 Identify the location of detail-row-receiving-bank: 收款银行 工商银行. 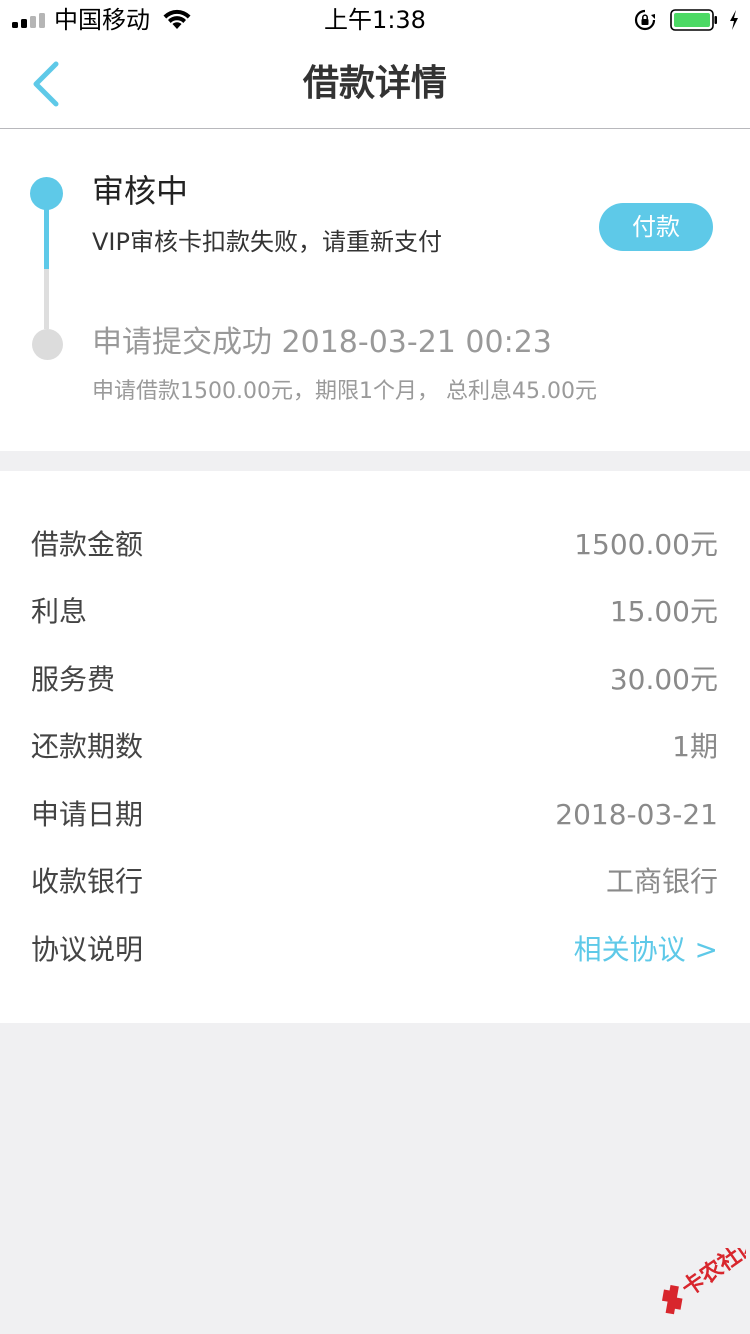
(375, 882).